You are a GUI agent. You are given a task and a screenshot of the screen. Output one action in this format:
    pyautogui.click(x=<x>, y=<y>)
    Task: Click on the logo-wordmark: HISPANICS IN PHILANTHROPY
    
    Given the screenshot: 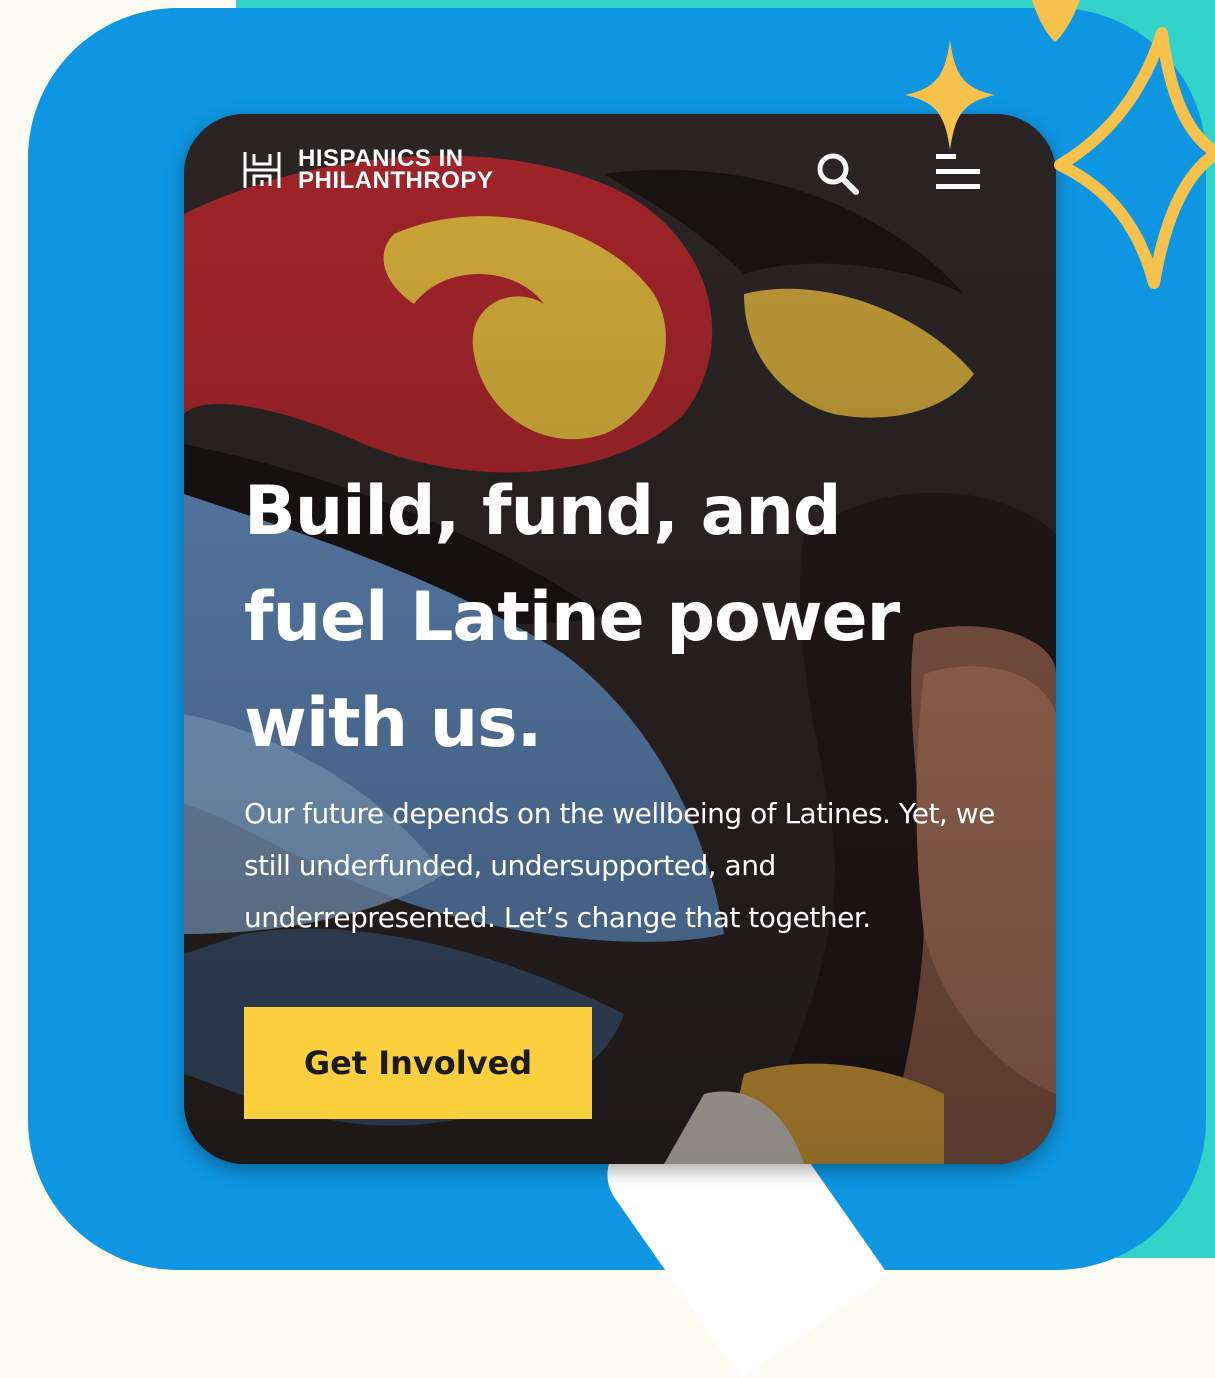 What is the action you would take?
    pyautogui.click(x=396, y=170)
    